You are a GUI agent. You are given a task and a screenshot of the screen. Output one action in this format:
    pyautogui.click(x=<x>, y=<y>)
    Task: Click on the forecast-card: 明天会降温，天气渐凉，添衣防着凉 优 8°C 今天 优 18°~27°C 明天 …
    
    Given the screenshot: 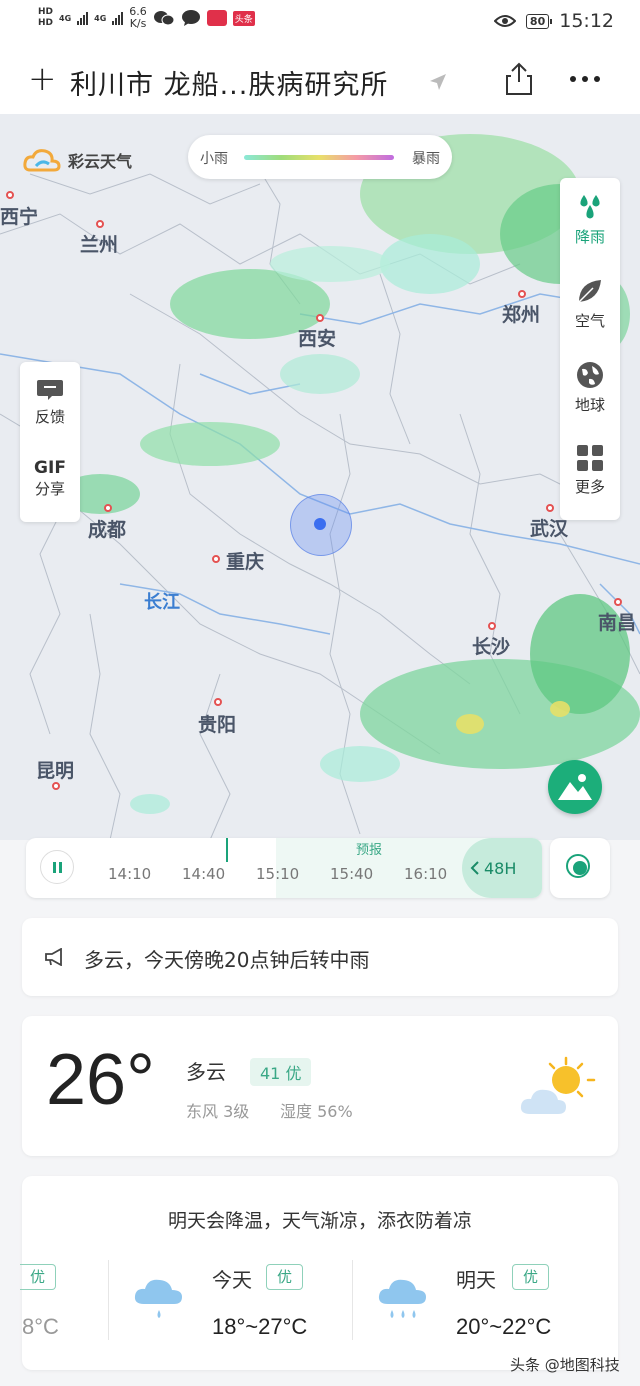 What is the action you would take?
    pyautogui.click(x=319, y=1273)
    